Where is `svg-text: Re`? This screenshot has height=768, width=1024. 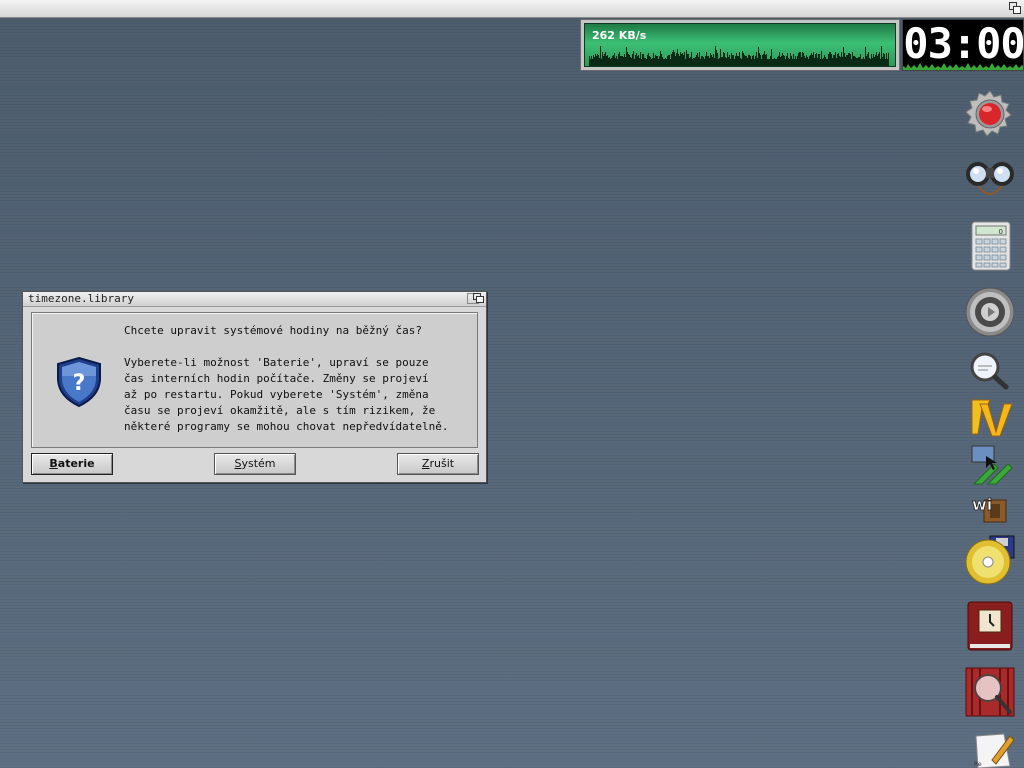 svg-text: Re is located at coordinates (978, 764).